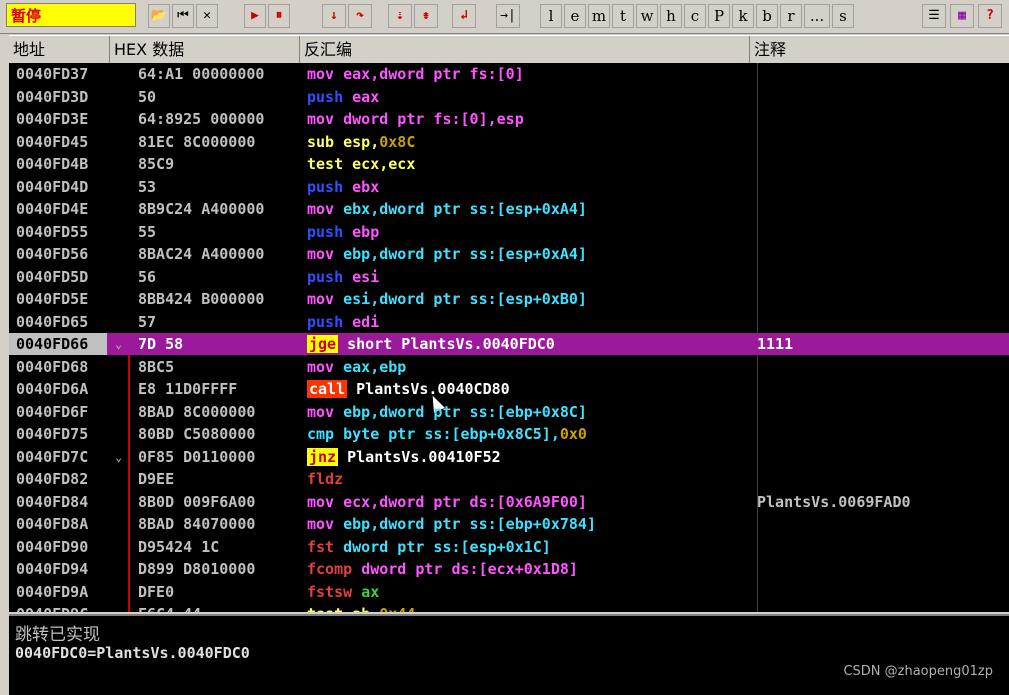  Describe the element at coordinates (334, 16) in the screenshot. I see `step-into-icon: ↓` at that location.